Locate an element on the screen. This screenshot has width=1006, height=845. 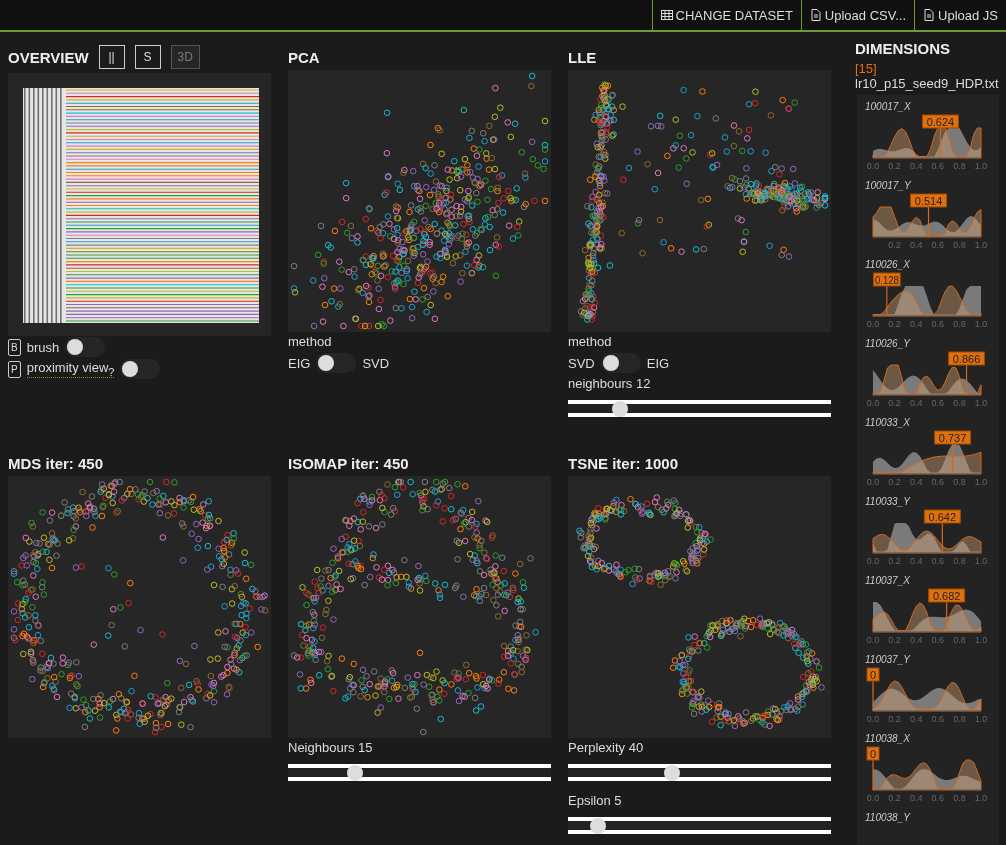
dimension-name: 110026_Y is located at coordinates (887, 343).